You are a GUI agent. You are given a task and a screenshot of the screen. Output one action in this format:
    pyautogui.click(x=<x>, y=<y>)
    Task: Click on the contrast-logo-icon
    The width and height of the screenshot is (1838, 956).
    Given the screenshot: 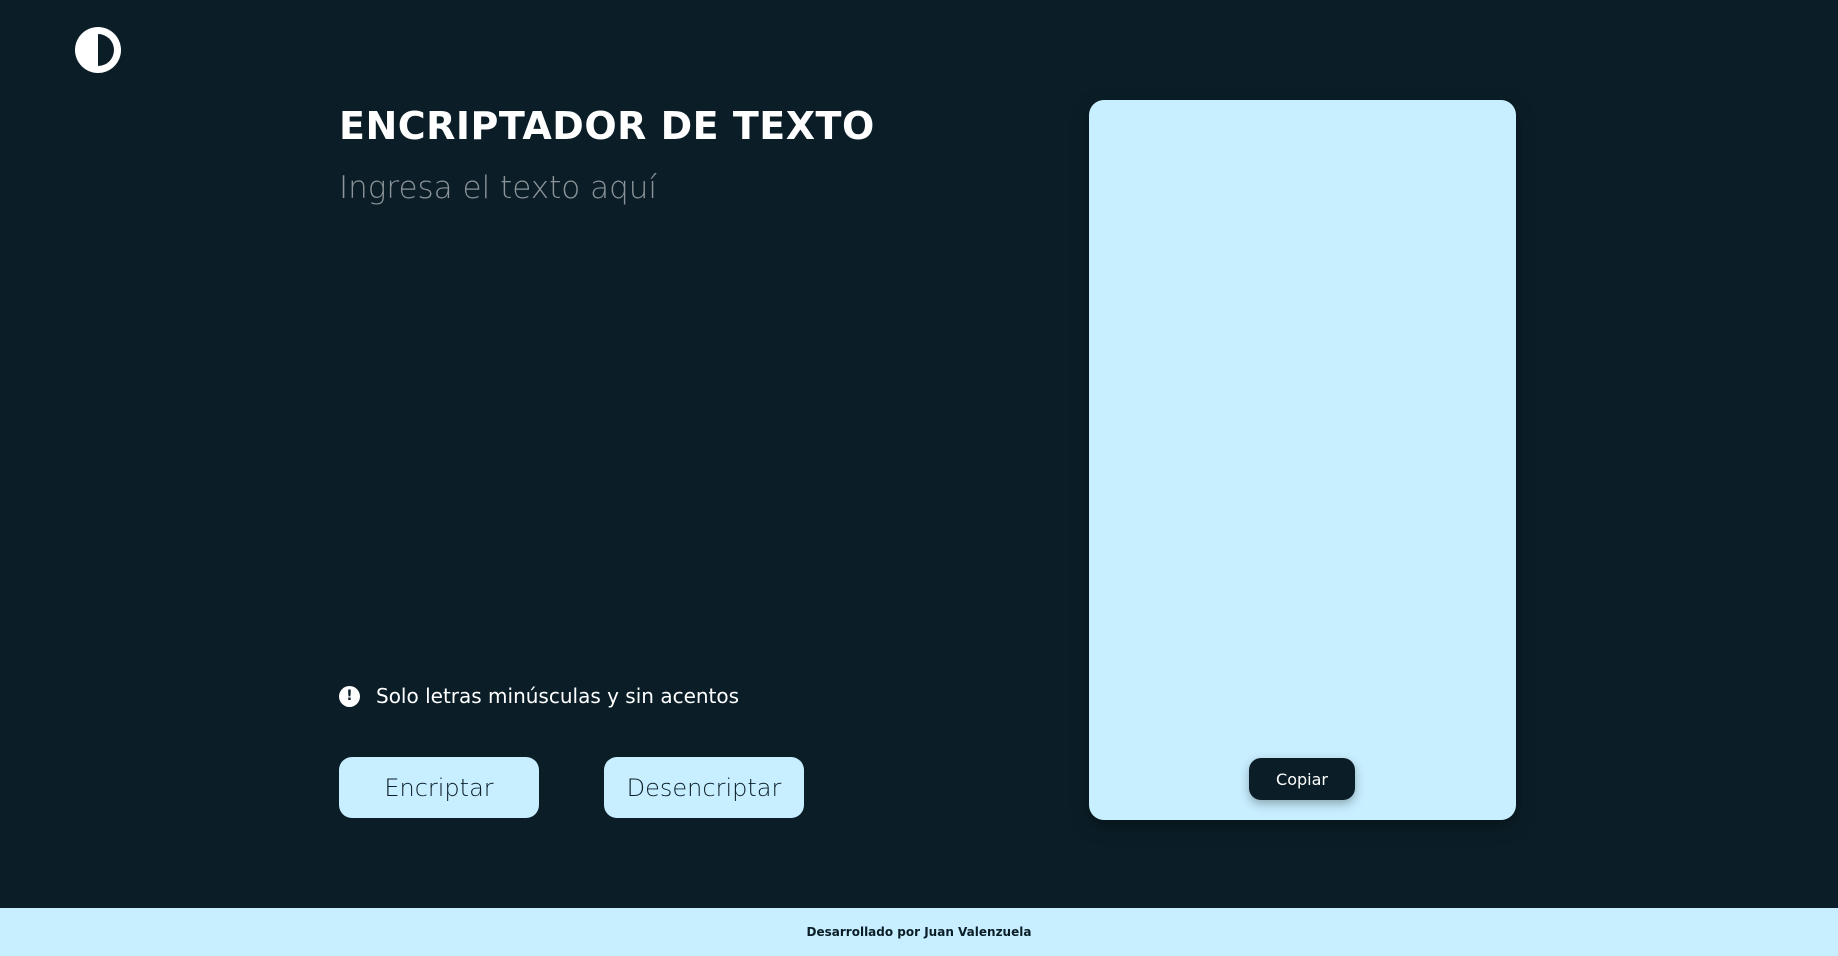 What is the action you would take?
    pyautogui.click(x=98, y=50)
    